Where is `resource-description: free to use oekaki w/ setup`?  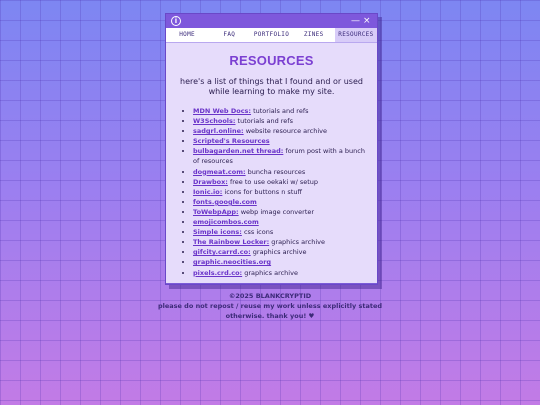
resource-description: free to use oekaki w/ setup is located at coordinates (273, 181).